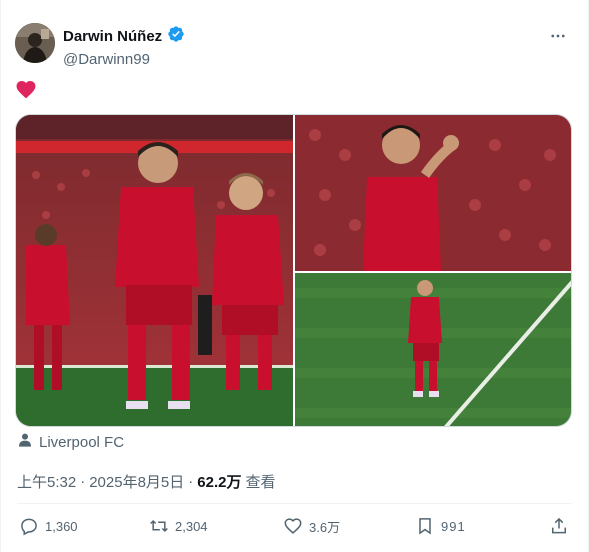 This screenshot has width=589, height=552. Describe the element at coordinates (159, 526) in the screenshot. I see `retweet-icon` at that location.